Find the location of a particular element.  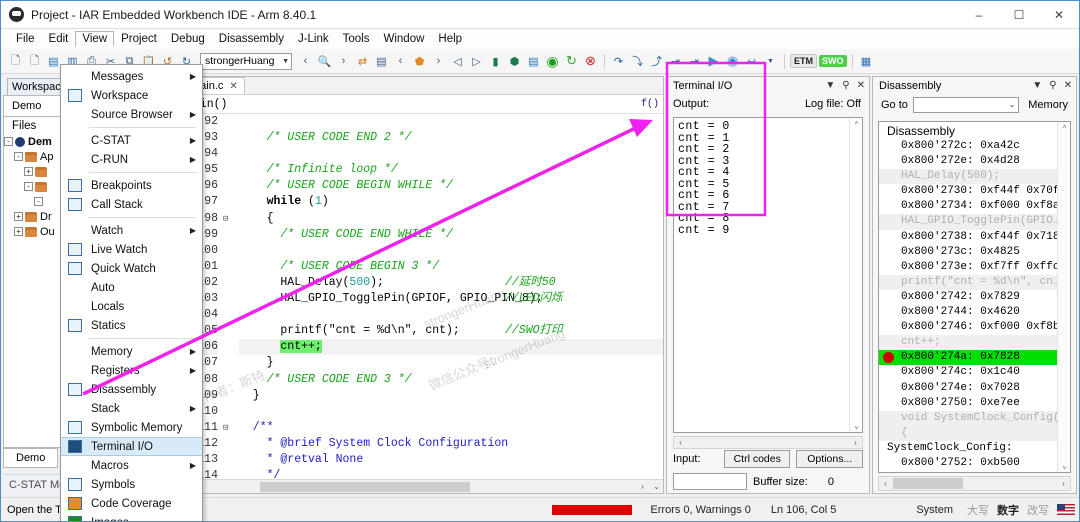

disassembly-line: 0x800'2744: 0x4620 is located at coordinates (974, 312).